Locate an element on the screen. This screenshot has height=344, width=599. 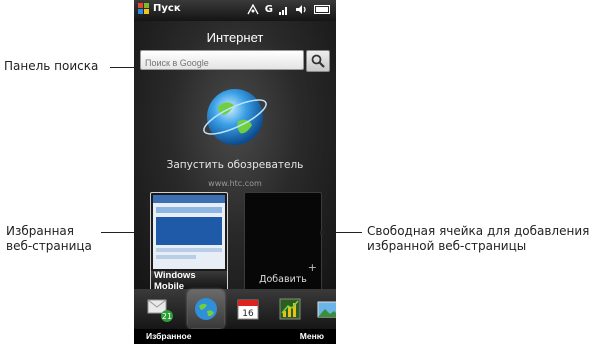
internet-globe-icon is located at coordinates (235, 117).